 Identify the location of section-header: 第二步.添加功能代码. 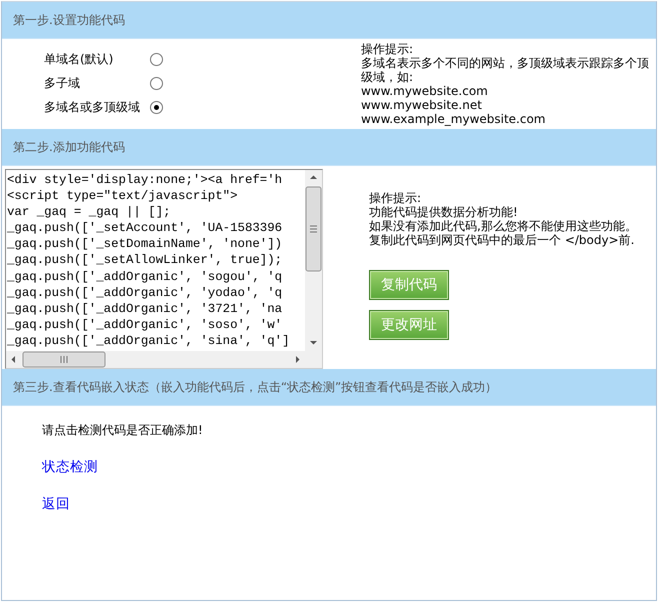
(329, 147).